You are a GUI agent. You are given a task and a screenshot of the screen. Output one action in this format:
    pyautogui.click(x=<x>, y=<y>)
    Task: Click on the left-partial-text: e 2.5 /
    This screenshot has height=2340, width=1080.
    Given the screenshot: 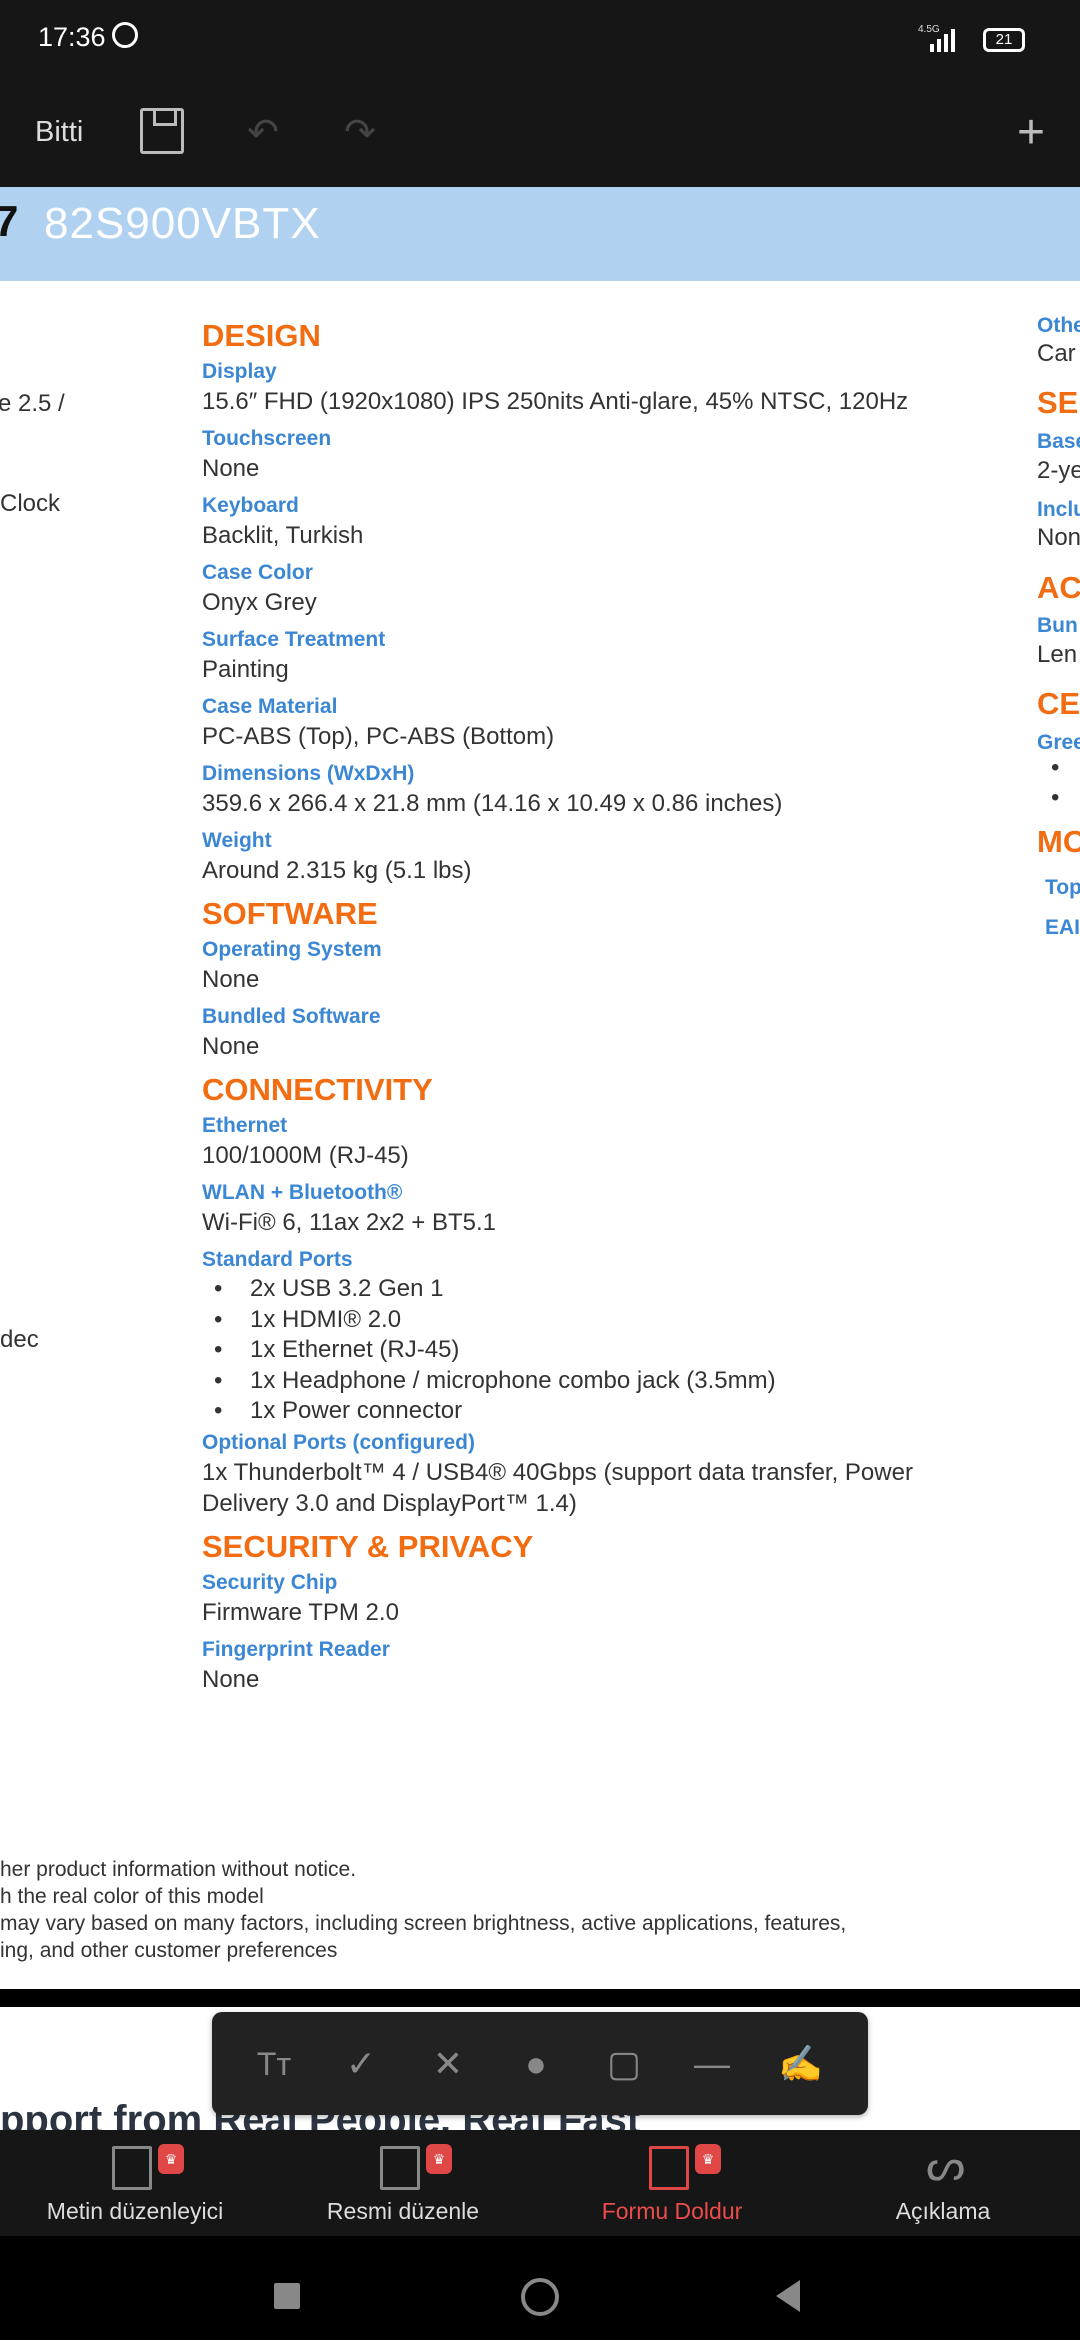 What is the action you would take?
    pyautogui.click(x=32, y=403)
    